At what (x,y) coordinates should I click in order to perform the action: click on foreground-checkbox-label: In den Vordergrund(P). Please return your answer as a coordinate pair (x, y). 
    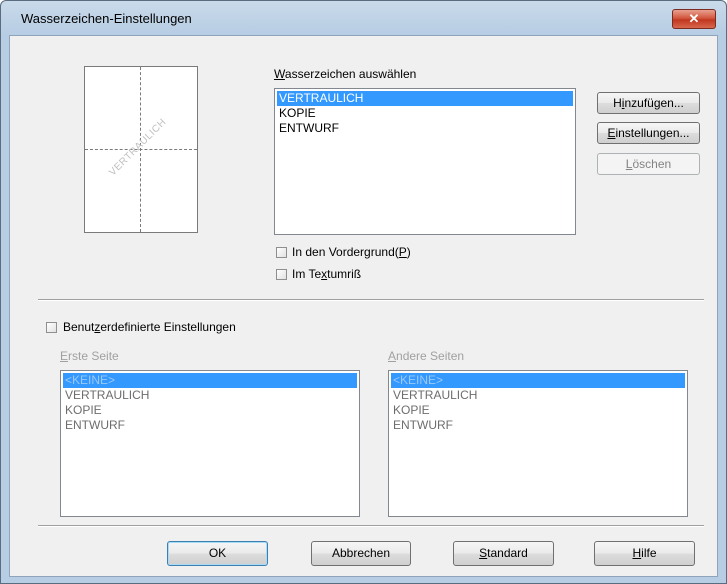
    Looking at the image, I should click on (351, 252).